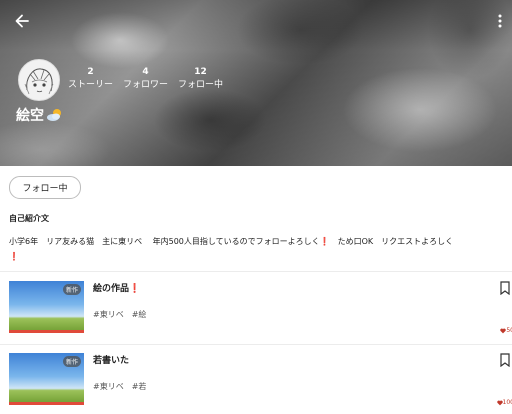 Image resolution: width=512 pixels, height=414 pixels. What do you see at coordinates (90, 72) in the screenshot?
I see `stat-value: 2` at bounding box center [90, 72].